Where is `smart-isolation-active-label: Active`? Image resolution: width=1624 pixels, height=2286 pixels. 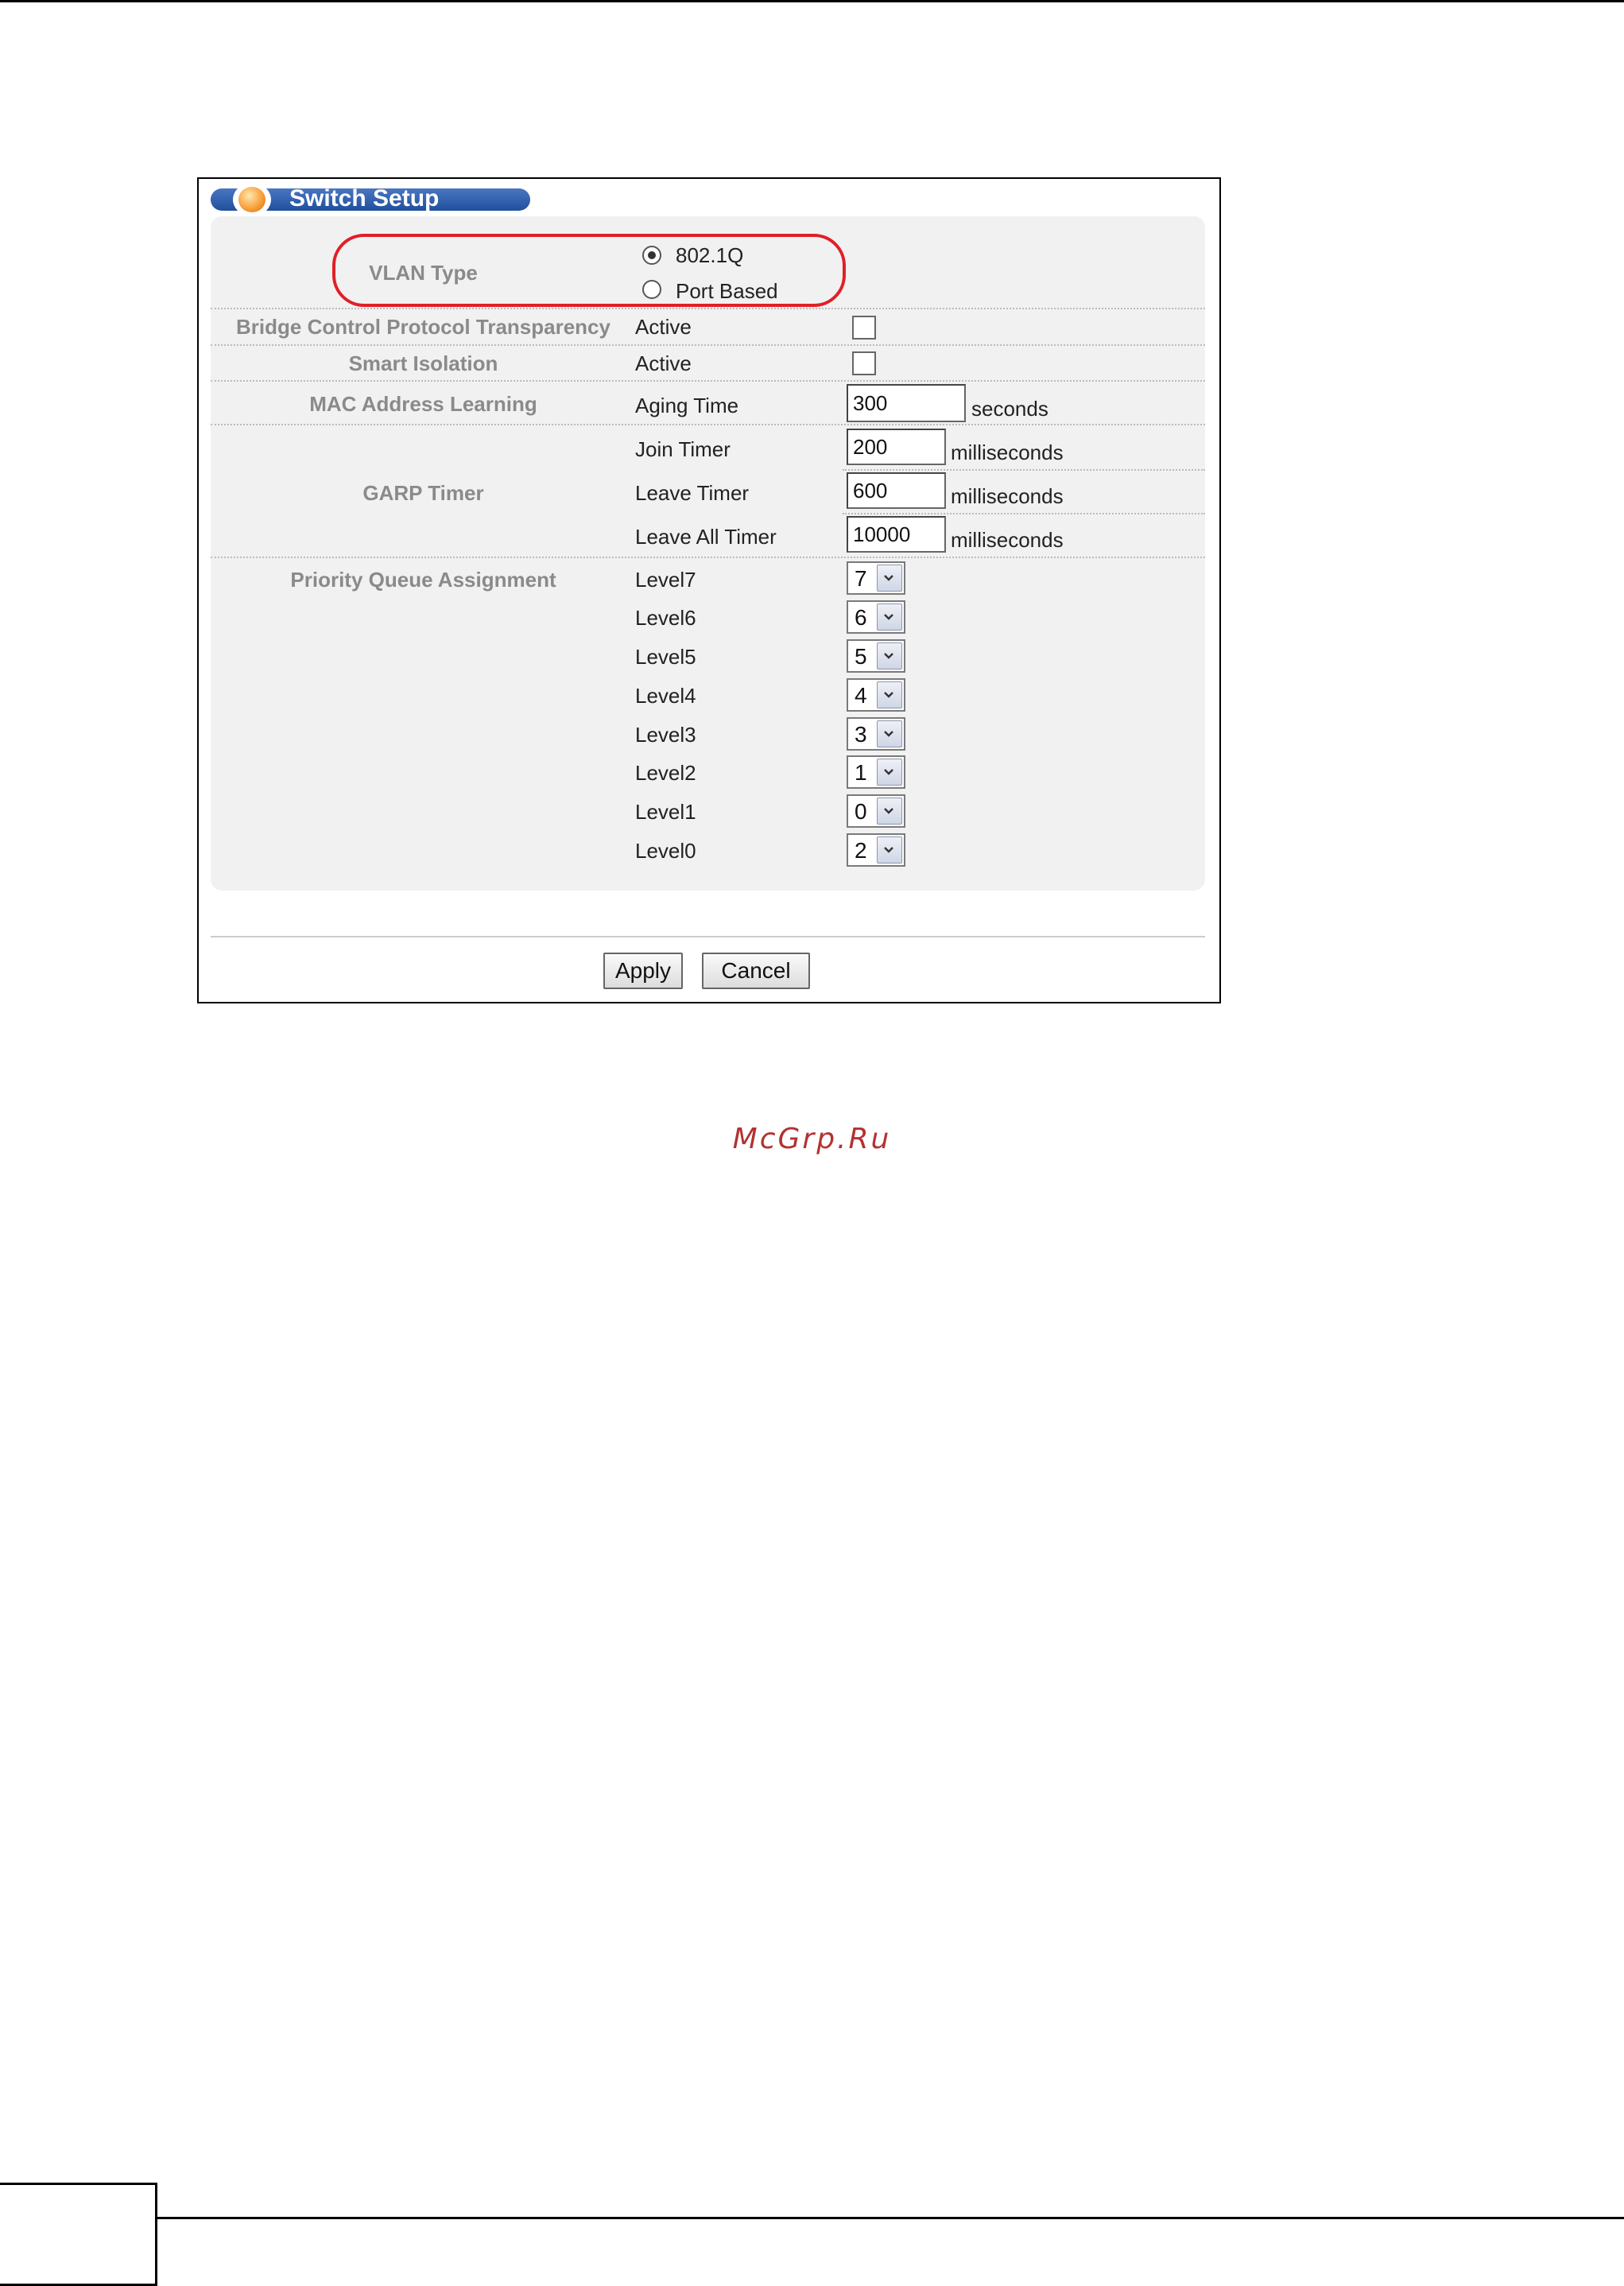 smart-isolation-active-label: Active is located at coordinates (663, 363).